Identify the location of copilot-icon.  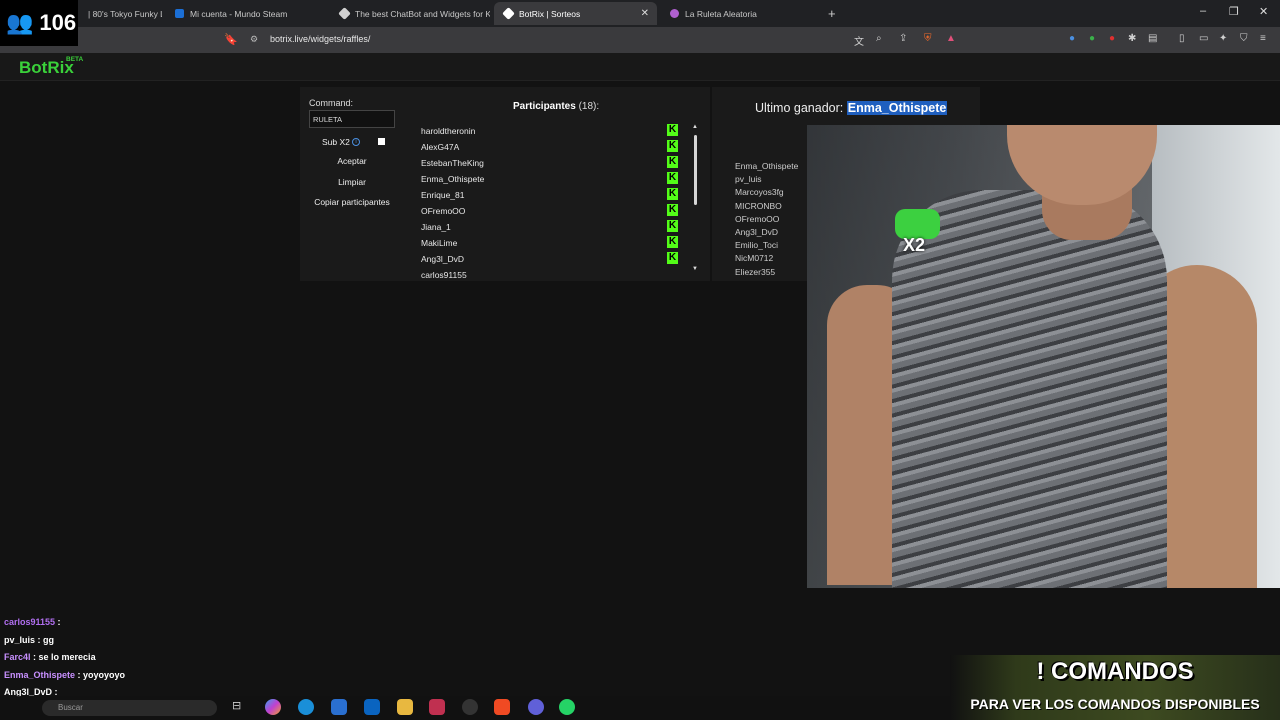
(273, 707).